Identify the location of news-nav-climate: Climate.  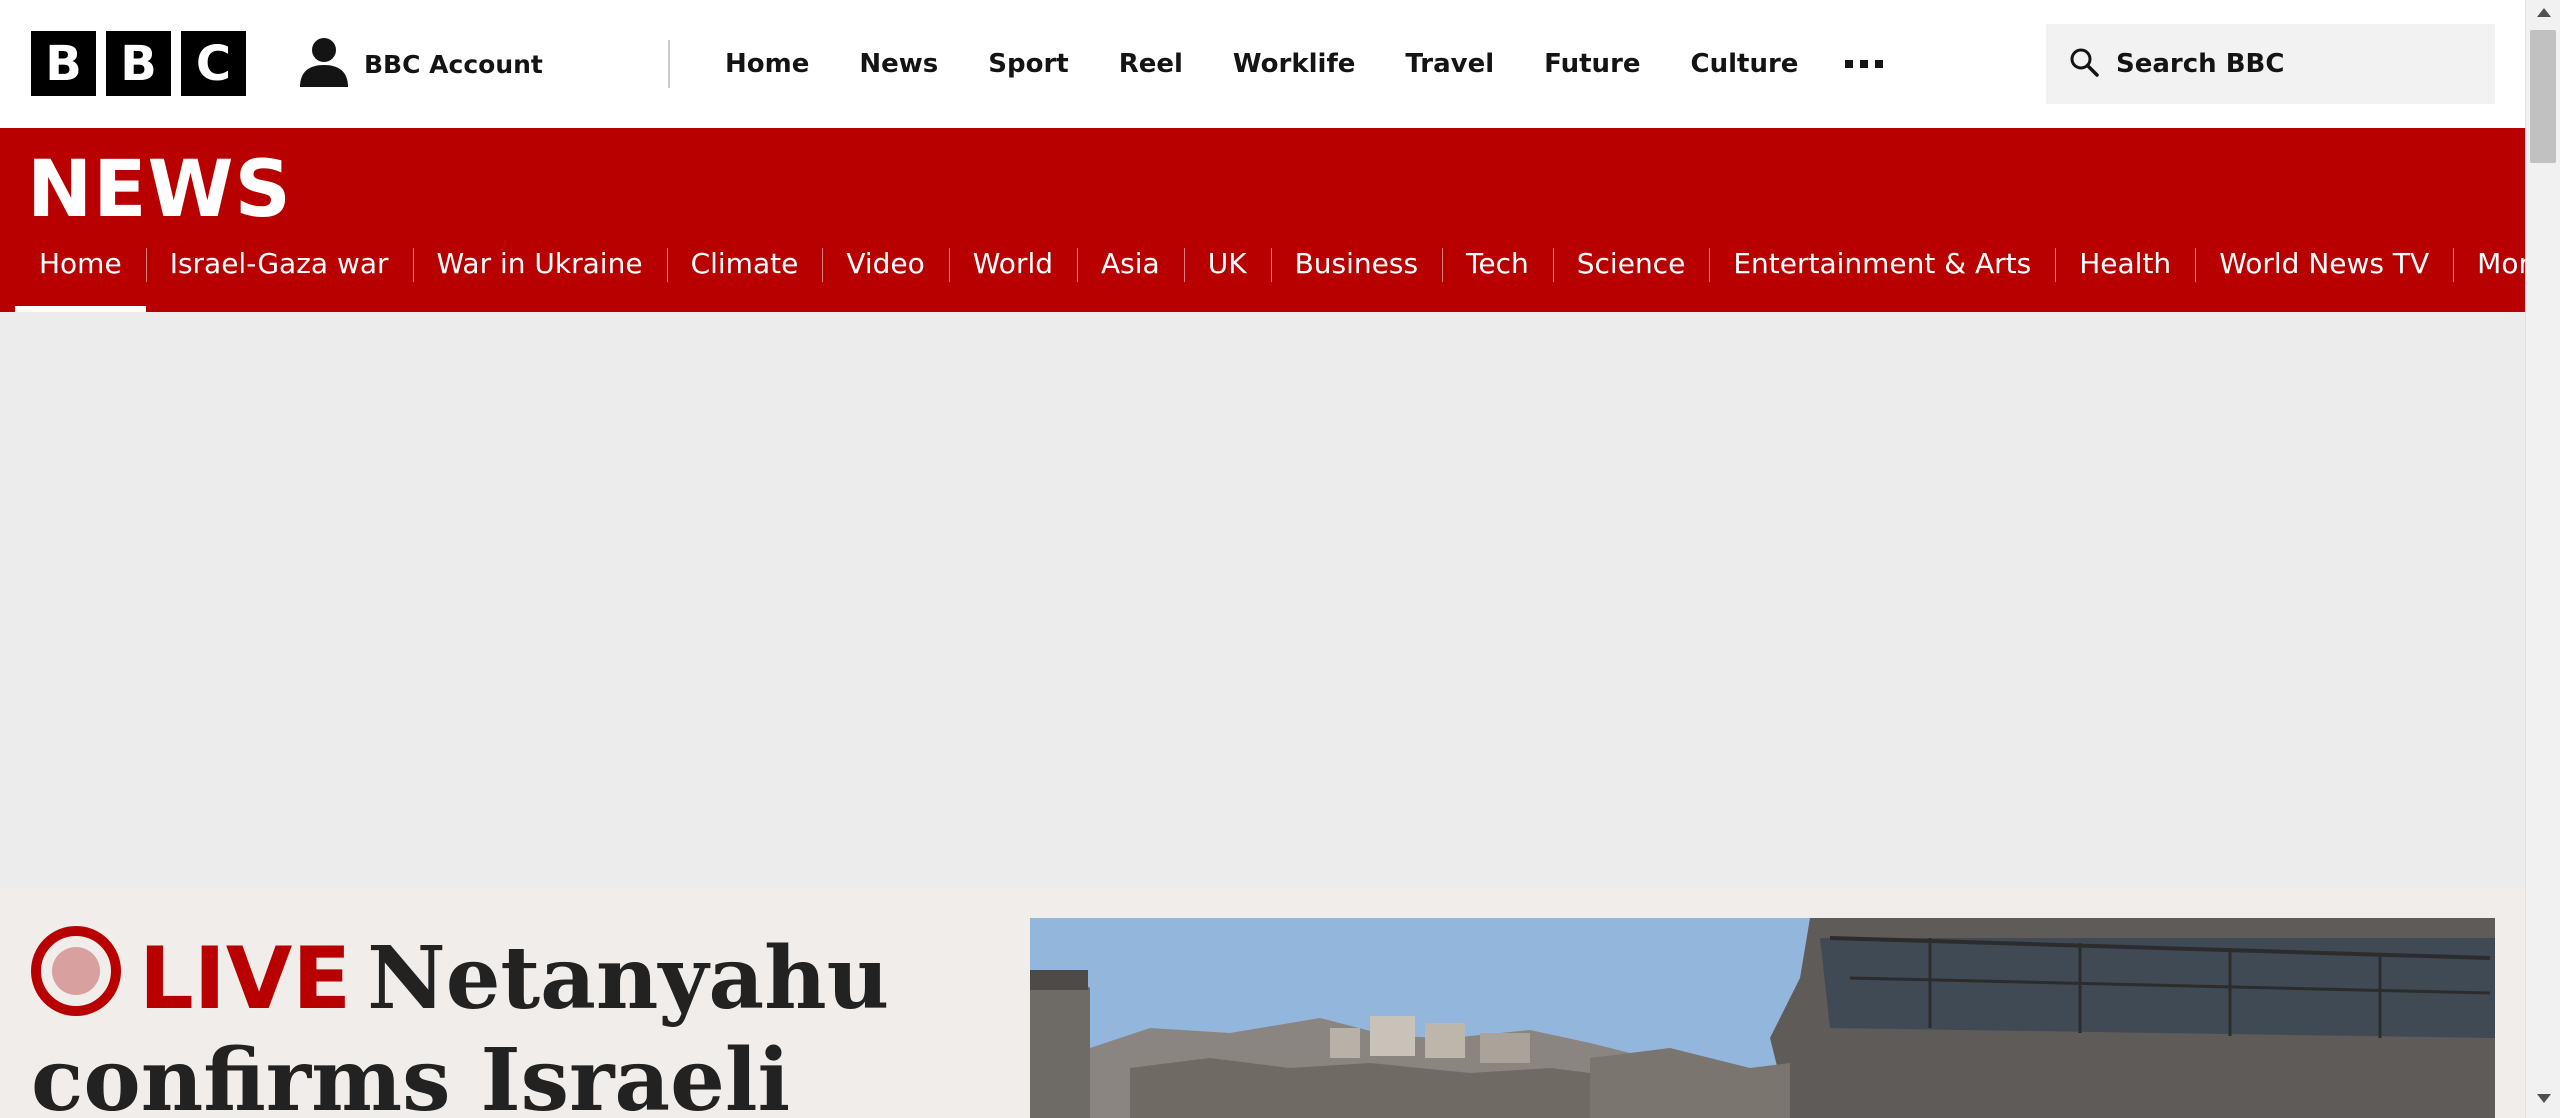
(744, 278).